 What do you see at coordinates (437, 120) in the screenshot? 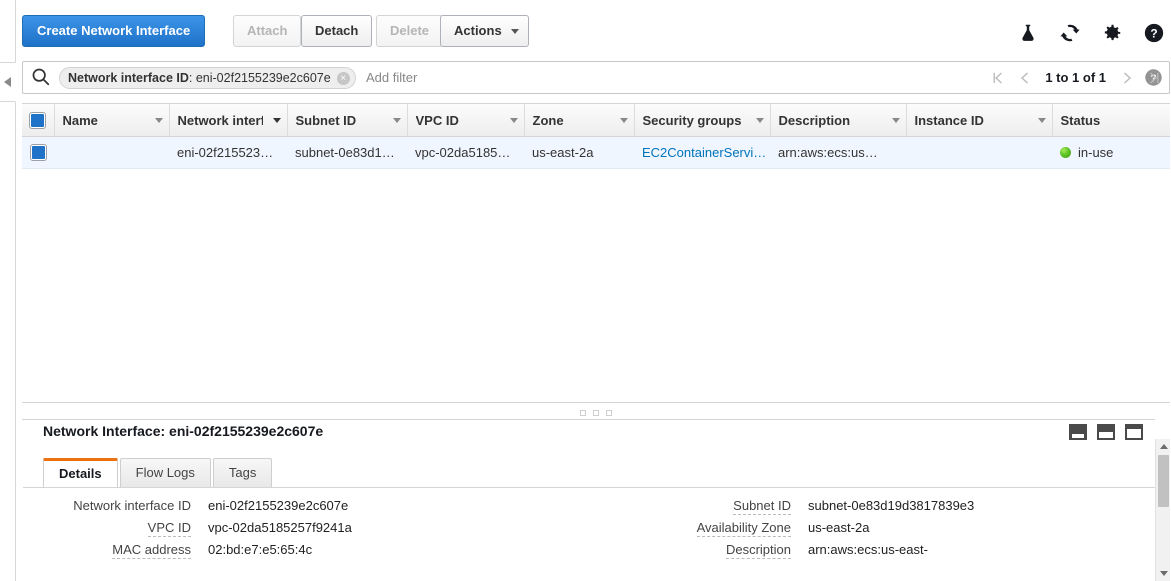
I see `column-label: VPC ID` at bounding box center [437, 120].